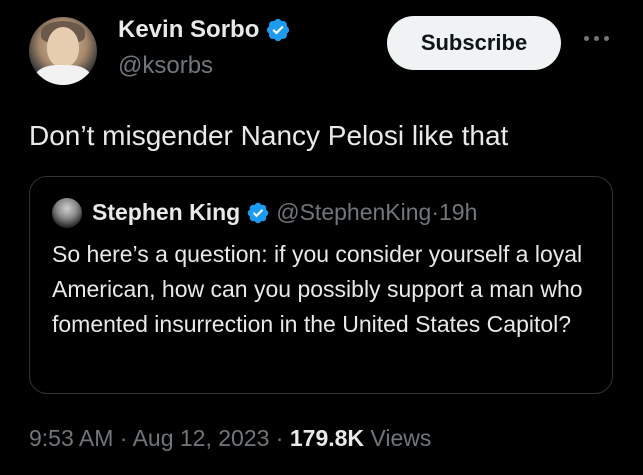 Image resolution: width=643 pixels, height=475 pixels. What do you see at coordinates (353, 212) in the screenshot?
I see `quoted-author-handle: @StephenKing` at bounding box center [353, 212].